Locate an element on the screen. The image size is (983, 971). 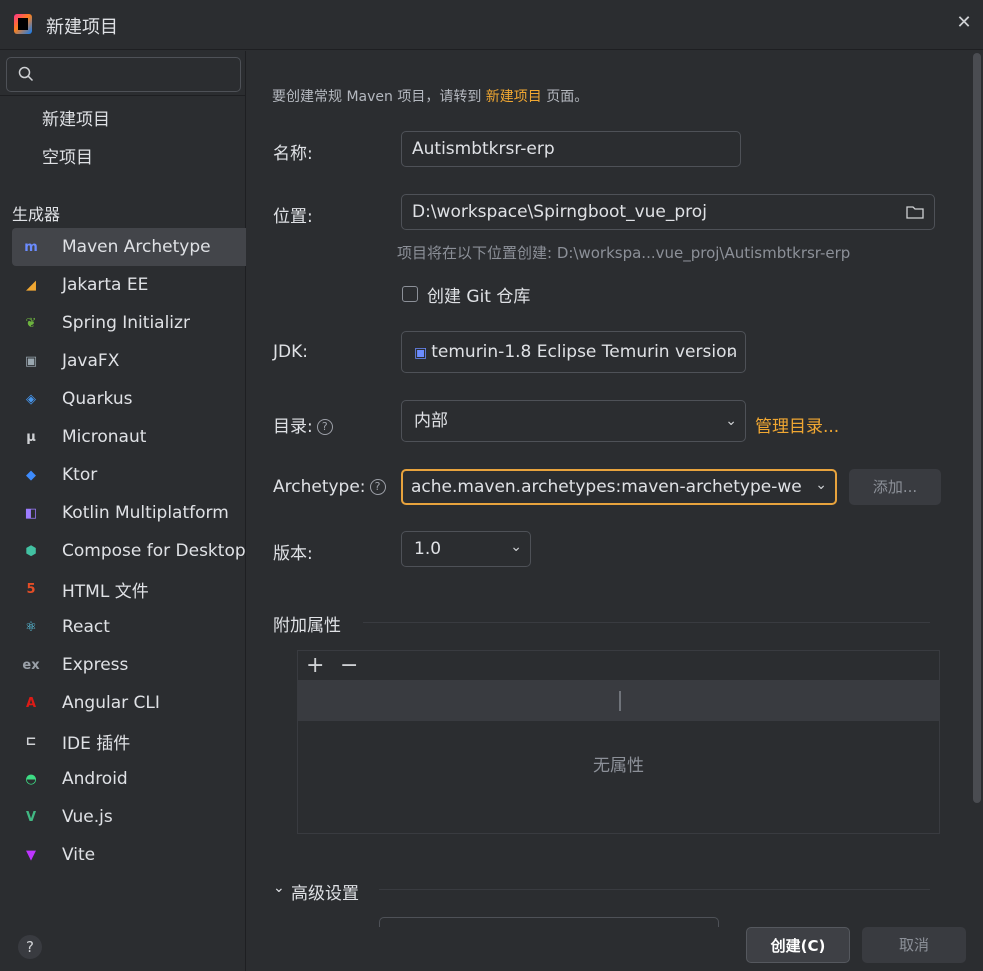
jdk-label: JDK: is located at coordinates (290, 352).